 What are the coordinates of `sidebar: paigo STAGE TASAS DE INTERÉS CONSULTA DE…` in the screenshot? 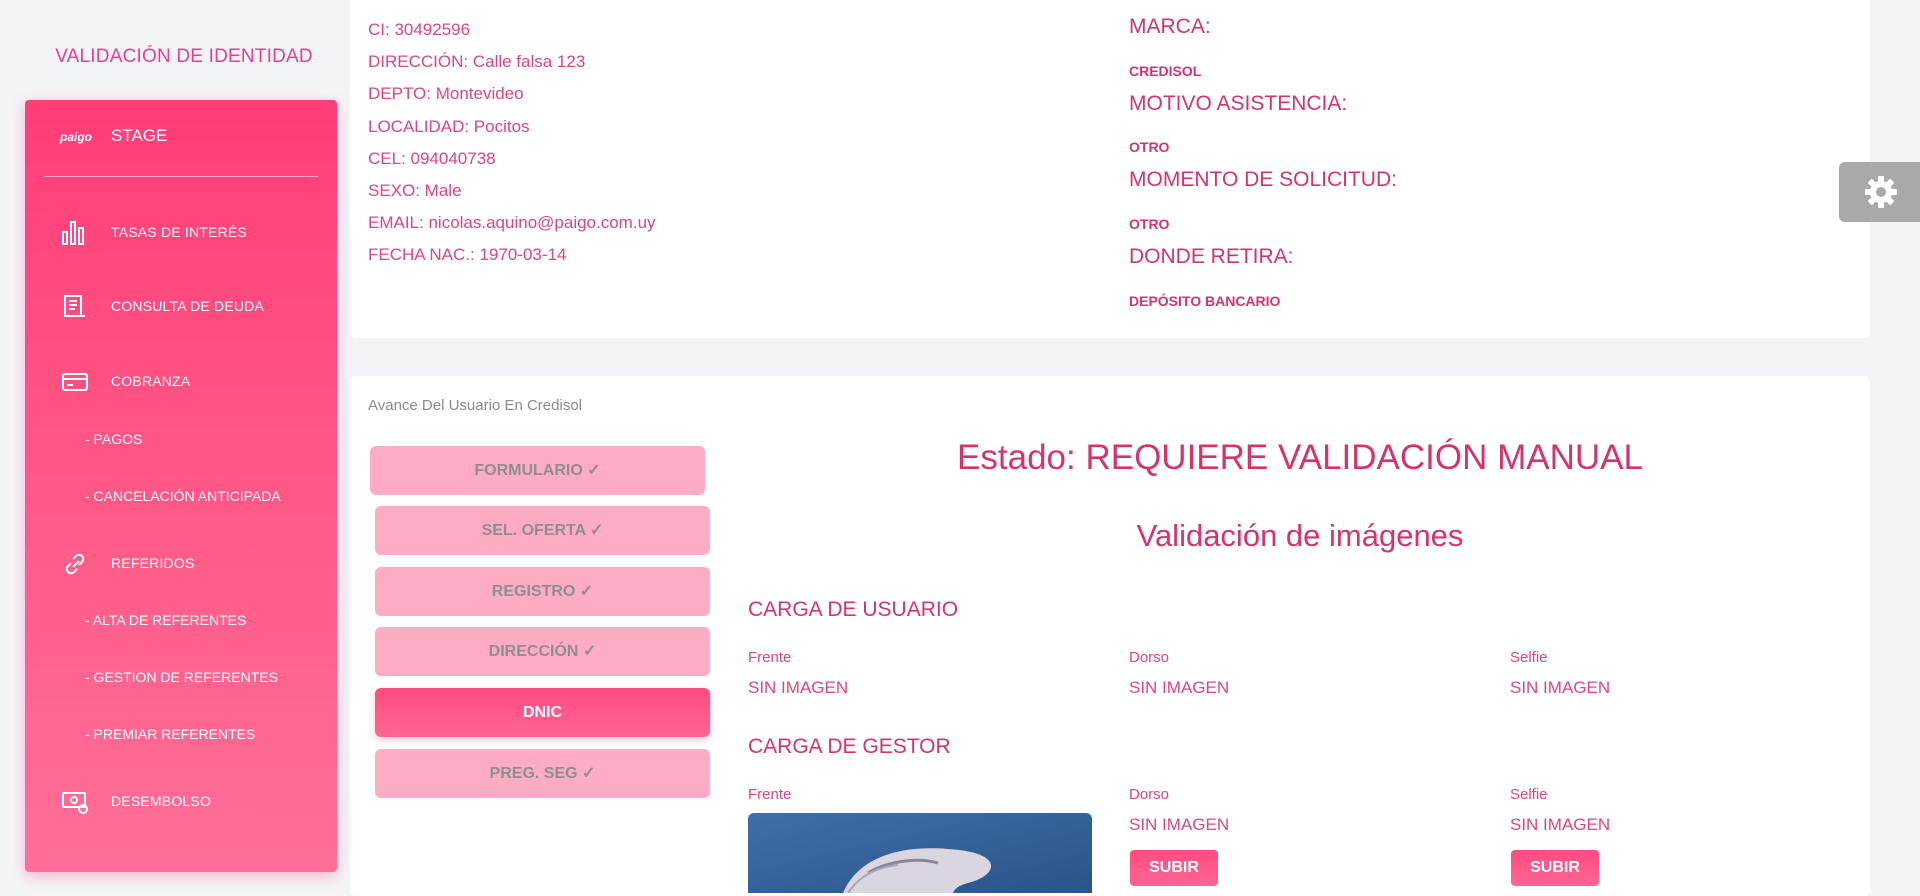 It's located at (181, 486).